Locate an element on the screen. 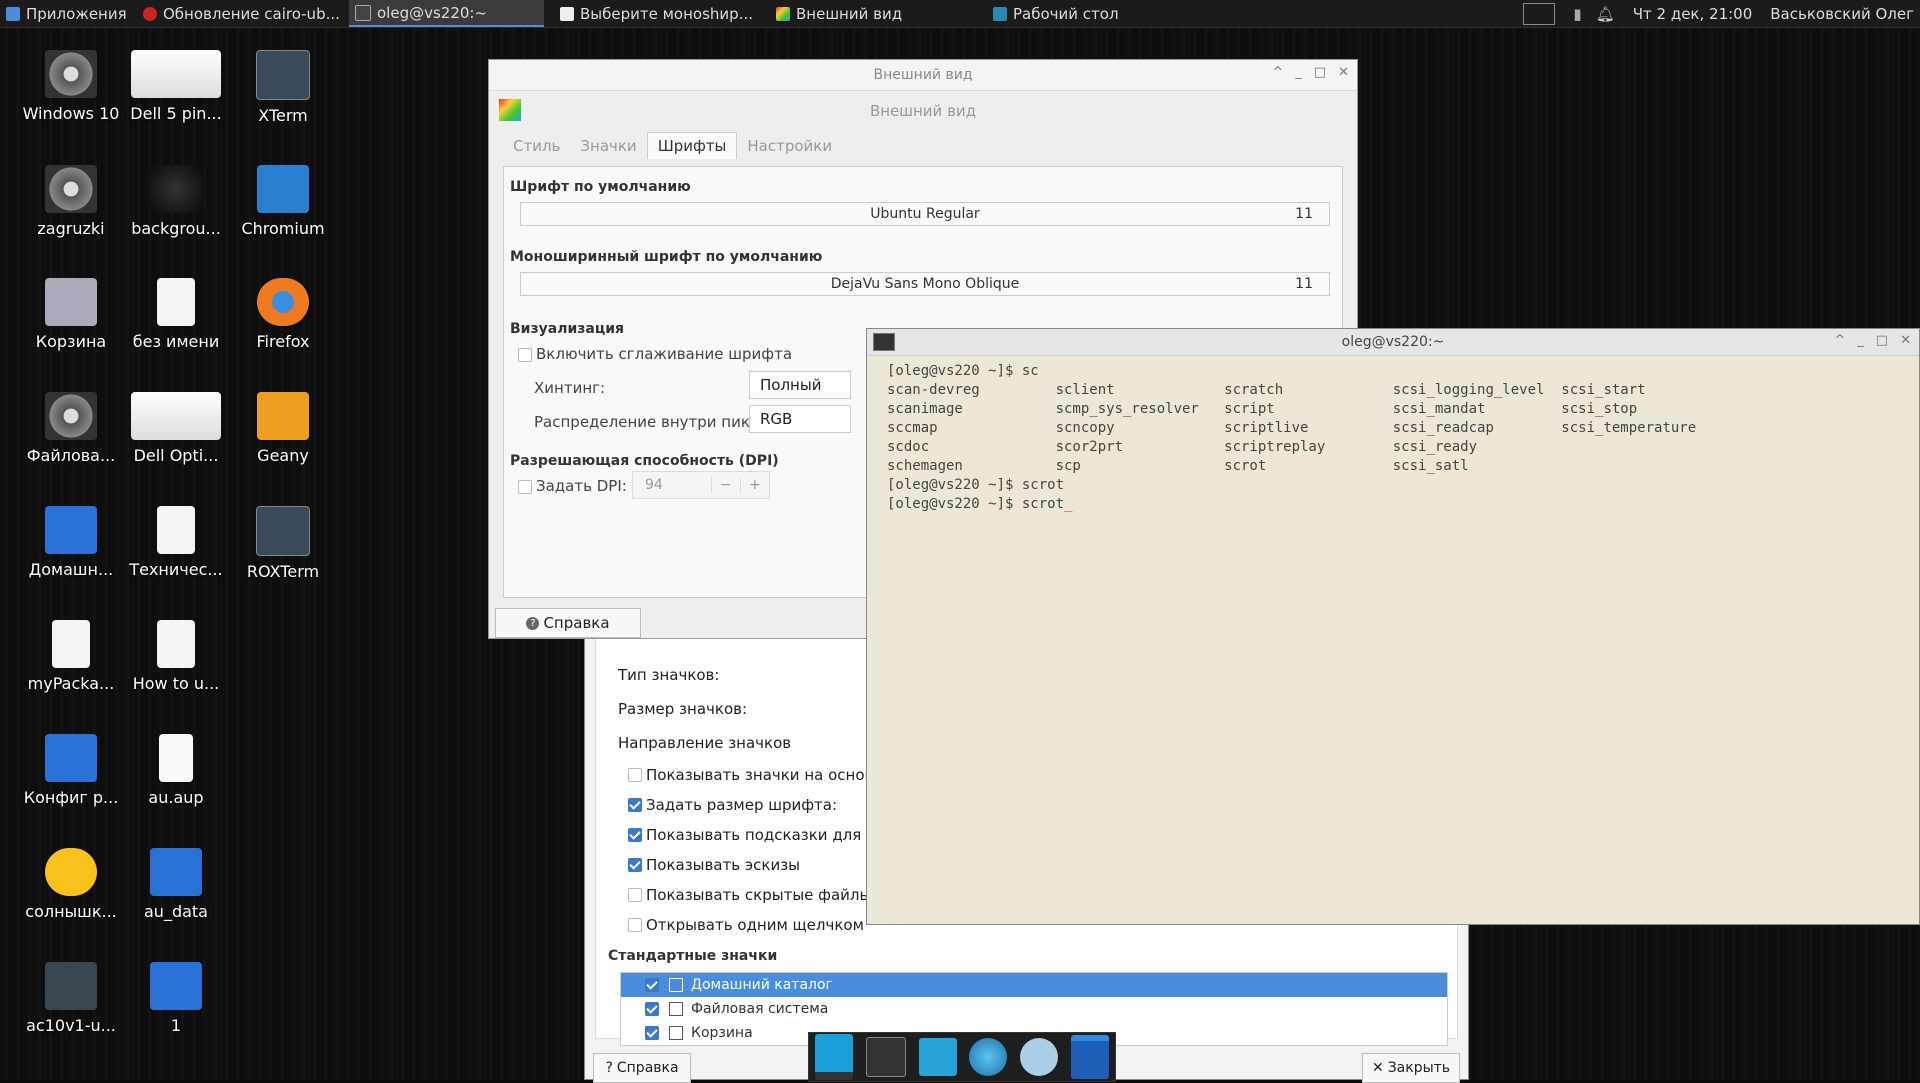  task-desktop: Рабочий стол is located at coordinates (1085, 13).